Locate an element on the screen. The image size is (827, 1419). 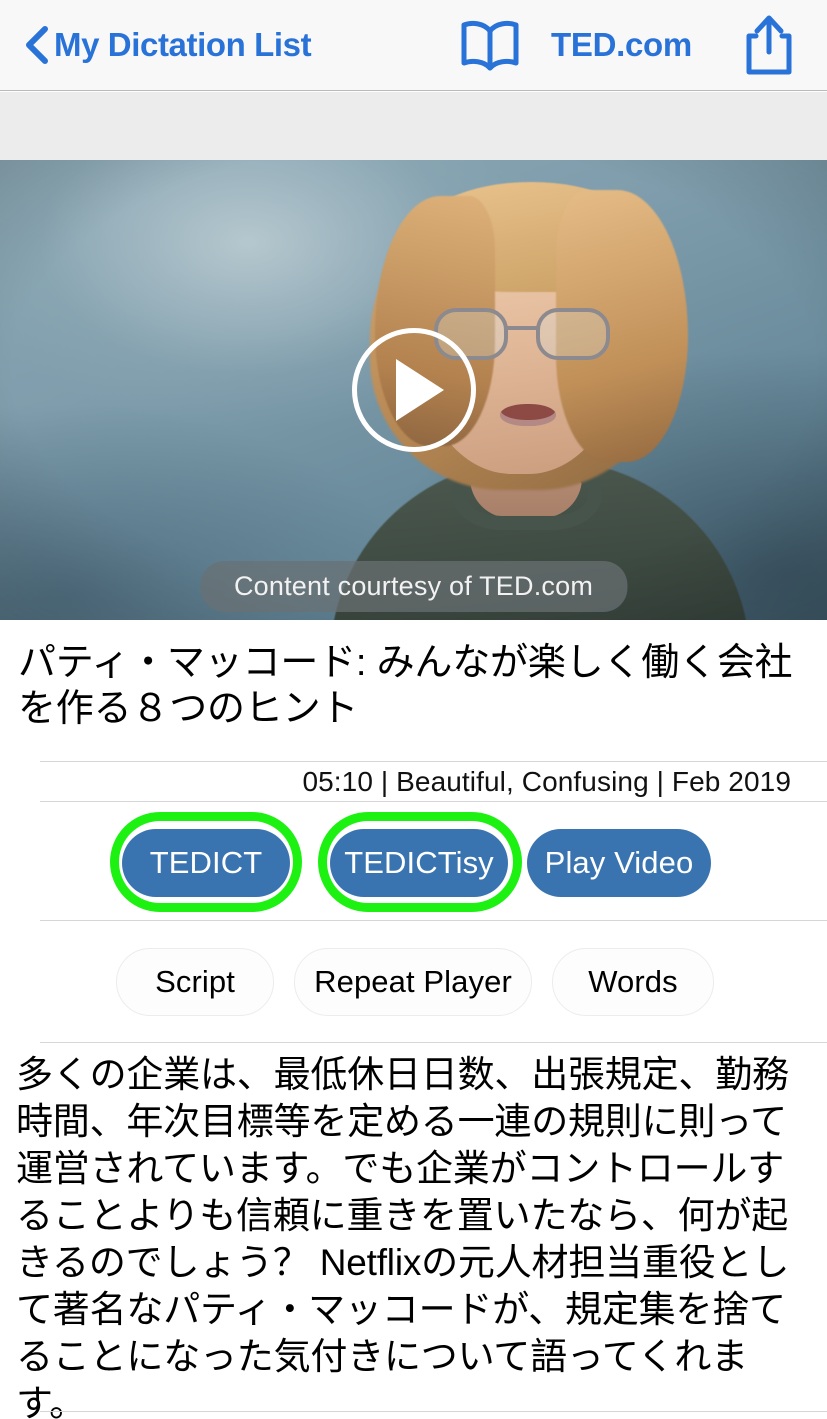
play-video-button: Play Video is located at coordinates (619, 863).